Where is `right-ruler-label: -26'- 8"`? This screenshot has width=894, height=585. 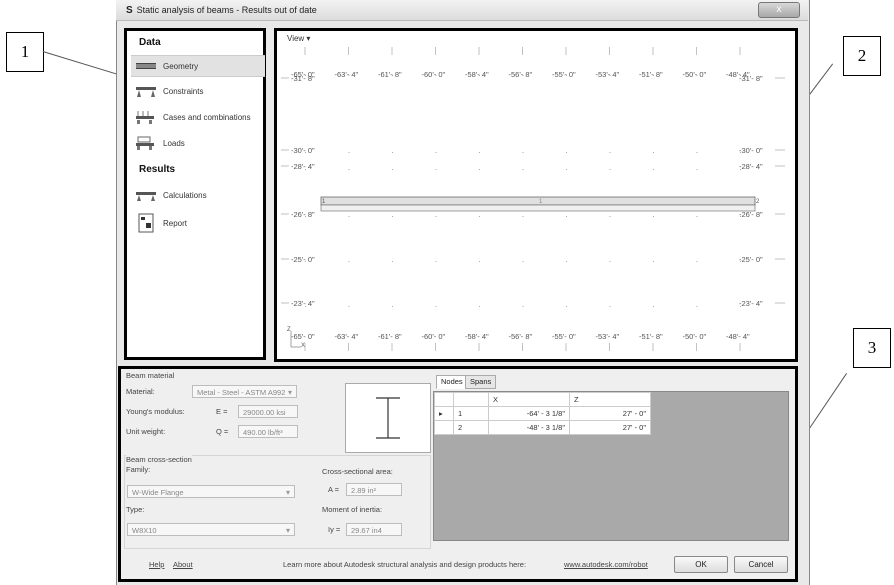 right-ruler-label: -26'- 8" is located at coordinates (751, 214).